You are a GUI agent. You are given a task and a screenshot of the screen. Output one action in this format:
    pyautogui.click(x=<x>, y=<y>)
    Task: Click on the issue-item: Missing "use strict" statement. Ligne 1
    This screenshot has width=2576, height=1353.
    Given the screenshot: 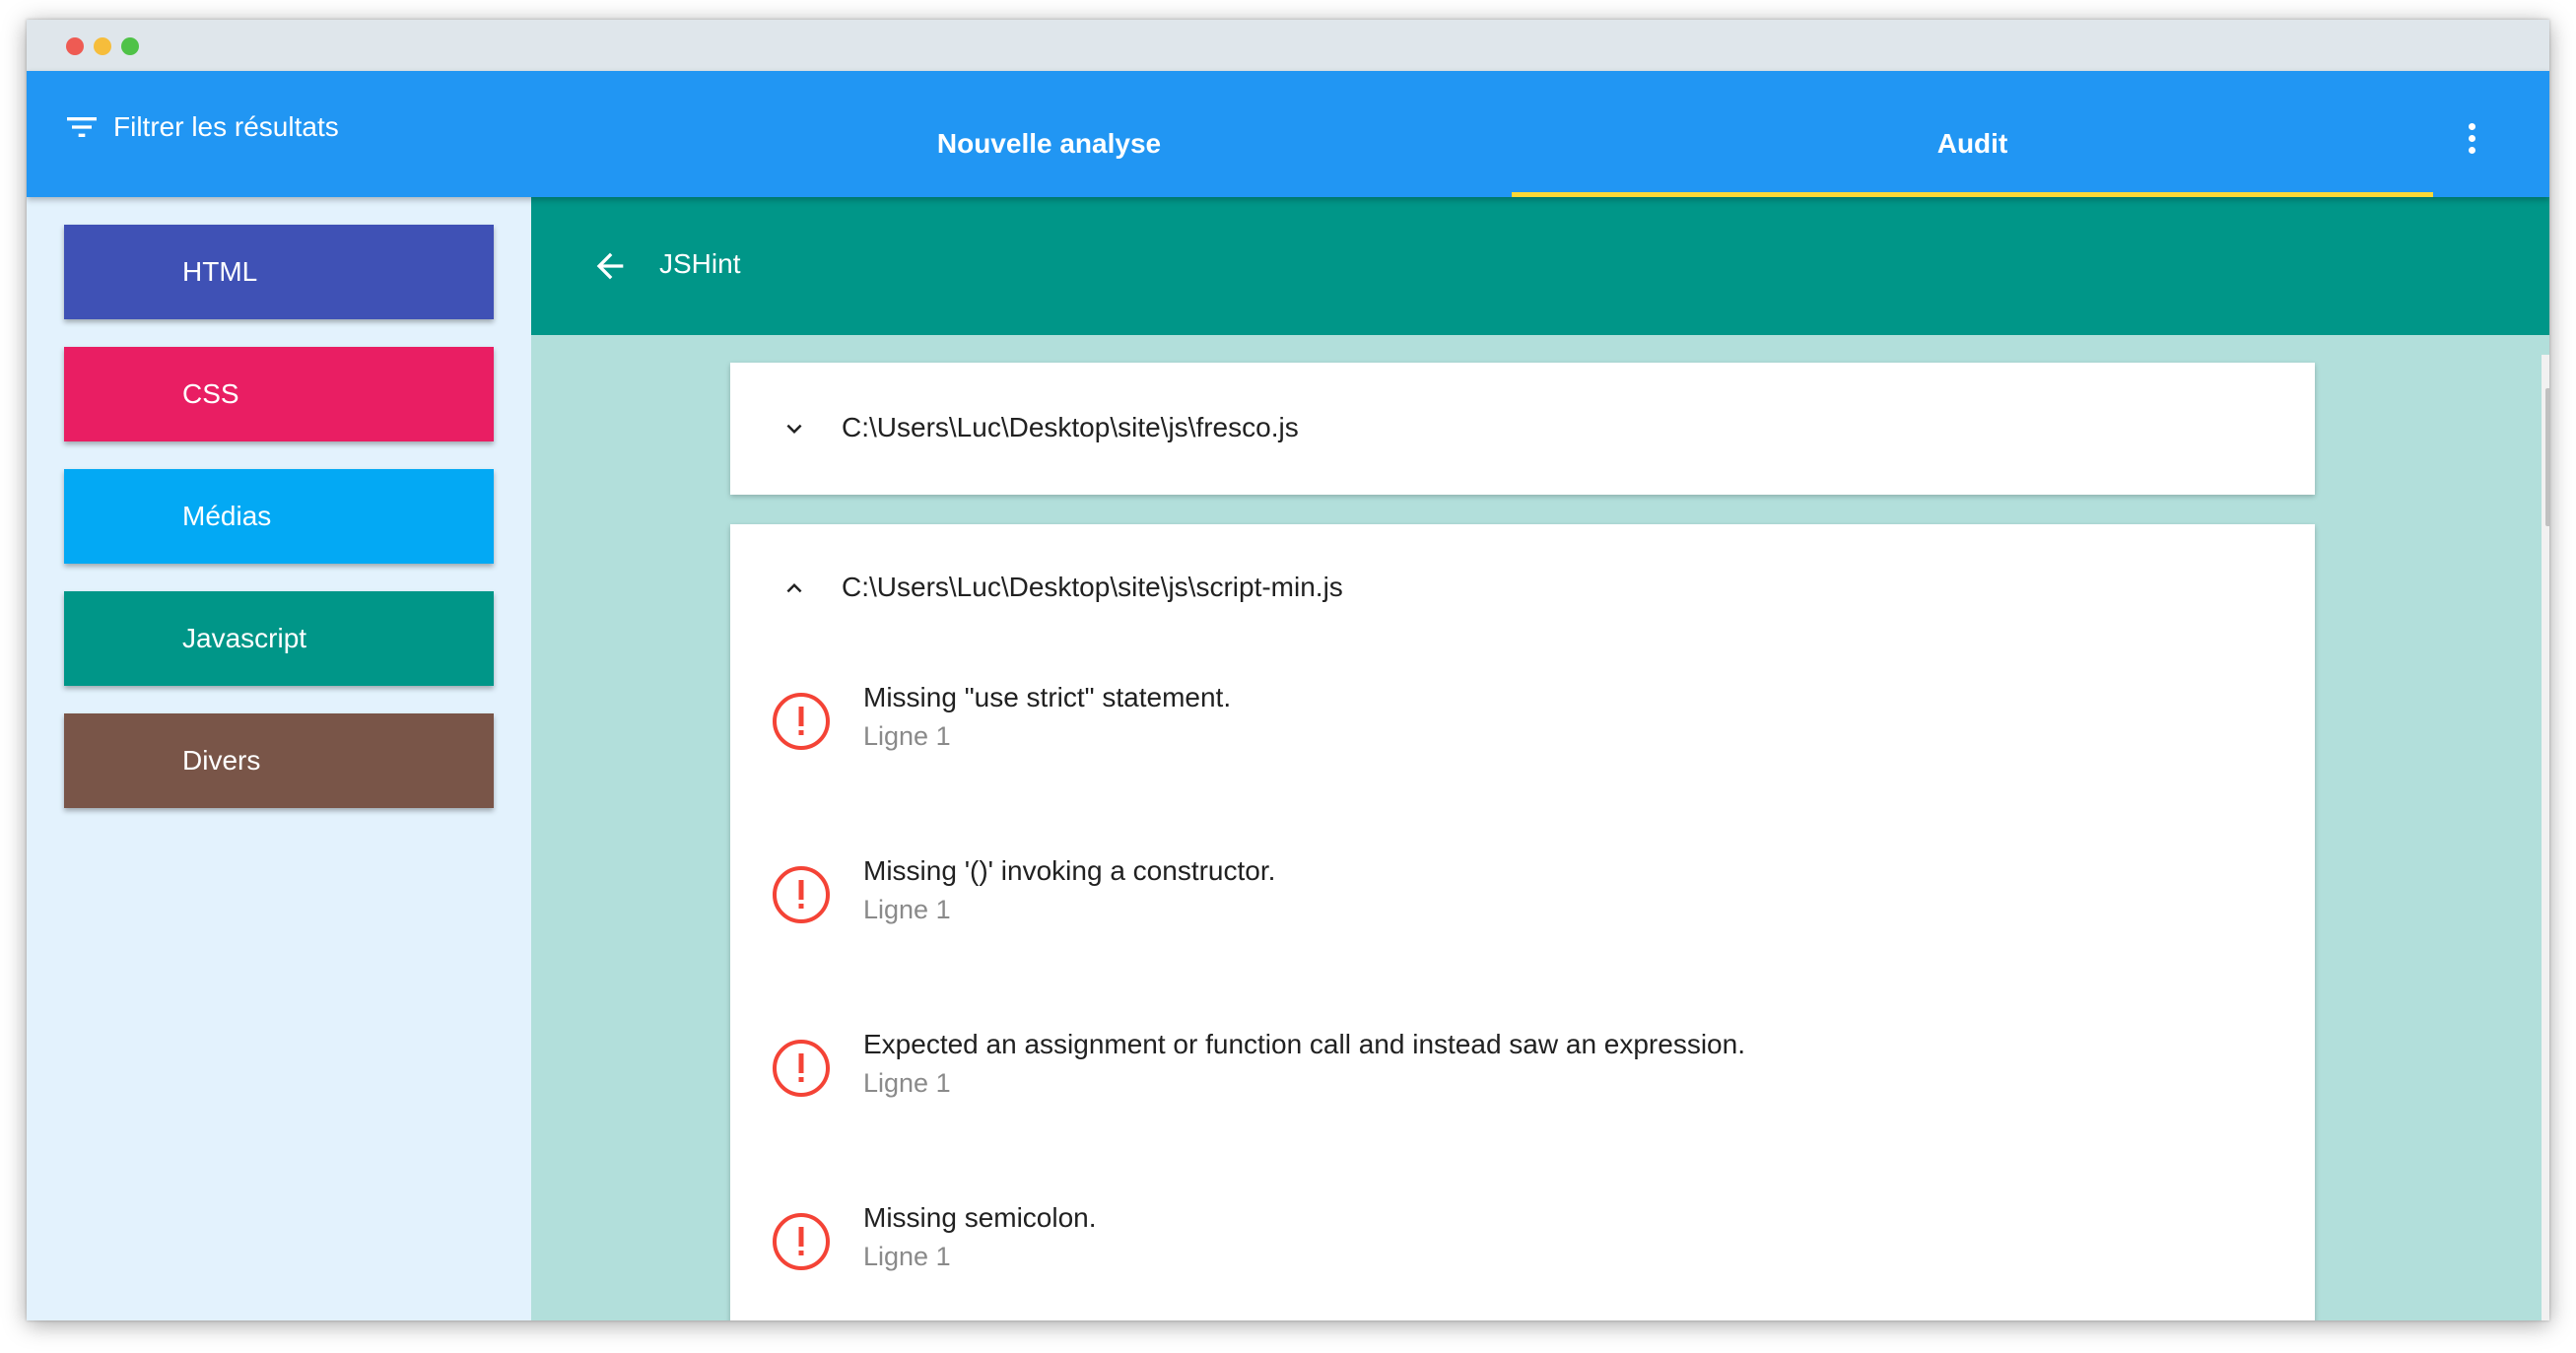 What is the action you would take?
    pyautogui.click(x=1522, y=741)
    